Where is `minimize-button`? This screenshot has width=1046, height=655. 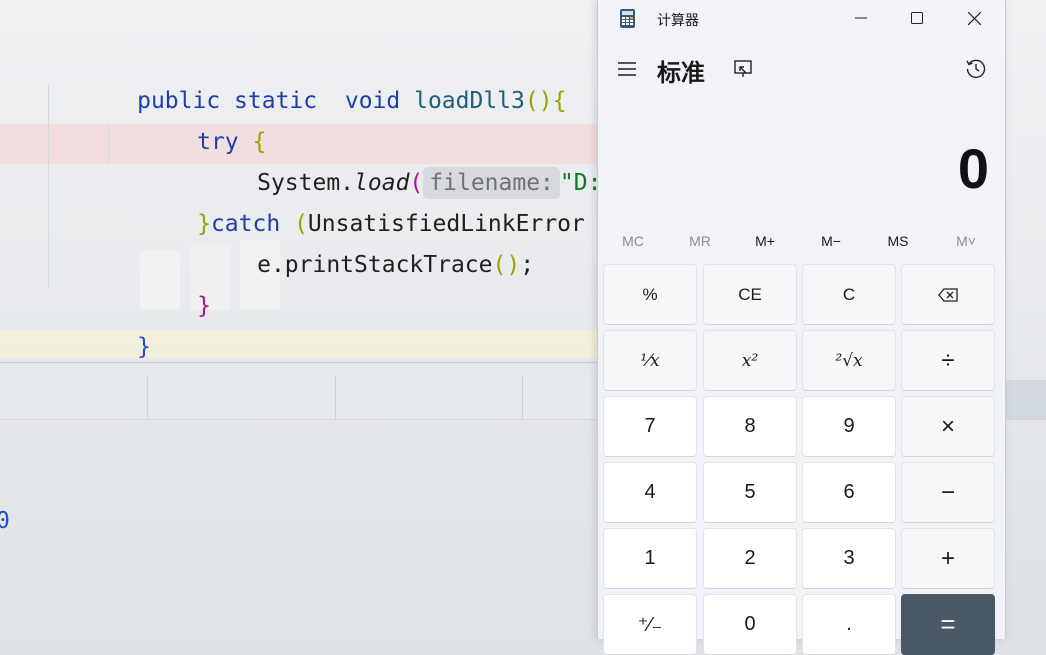 minimize-button is located at coordinates (861, 18).